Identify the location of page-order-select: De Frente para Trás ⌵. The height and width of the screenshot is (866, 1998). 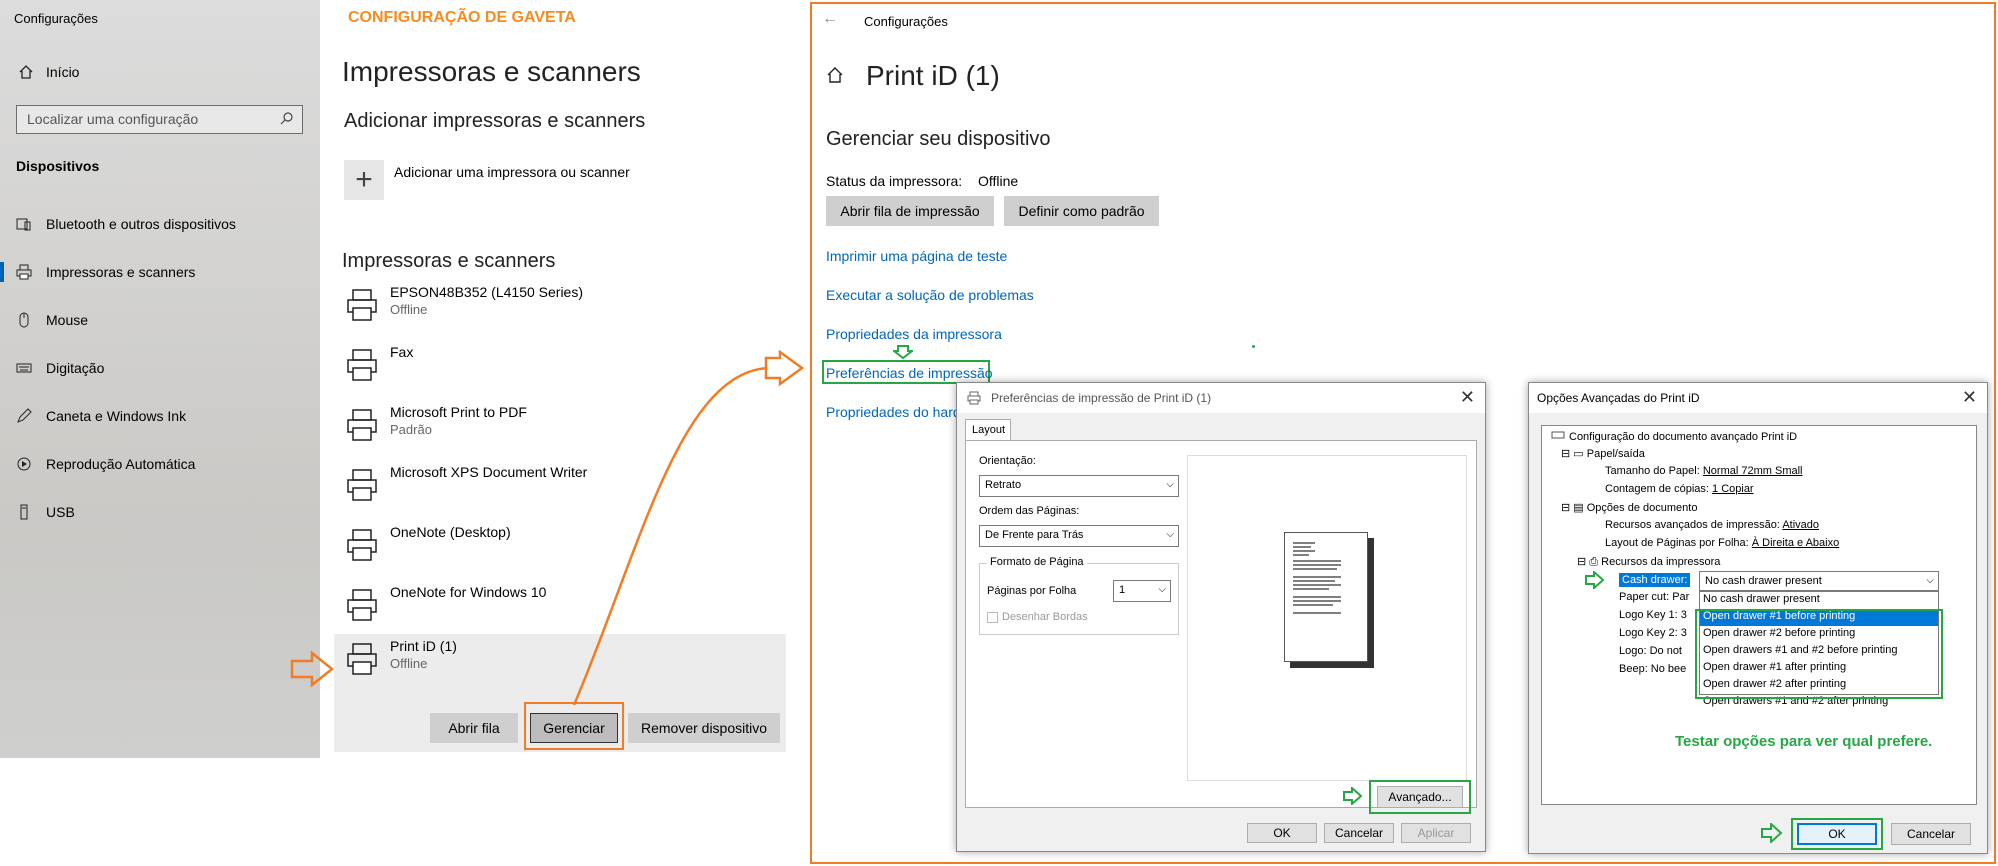
(1079, 536).